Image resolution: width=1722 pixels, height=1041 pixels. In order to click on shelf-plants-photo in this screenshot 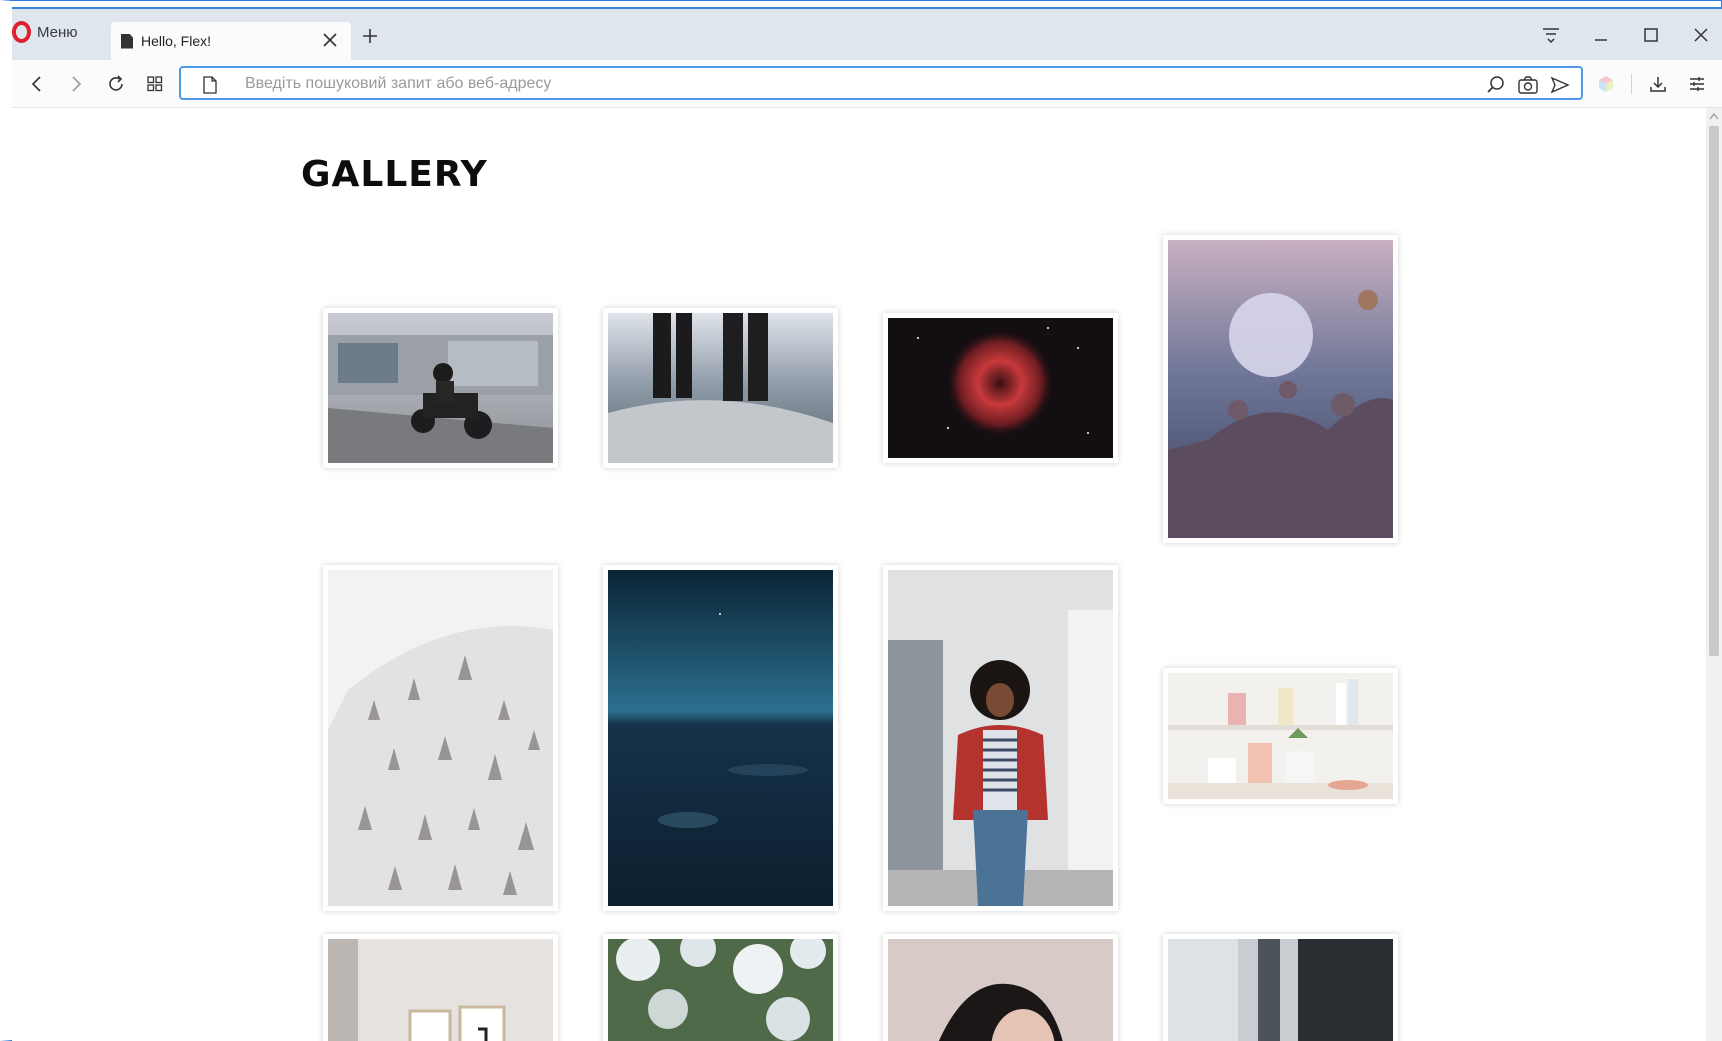, I will do `click(1280, 736)`.